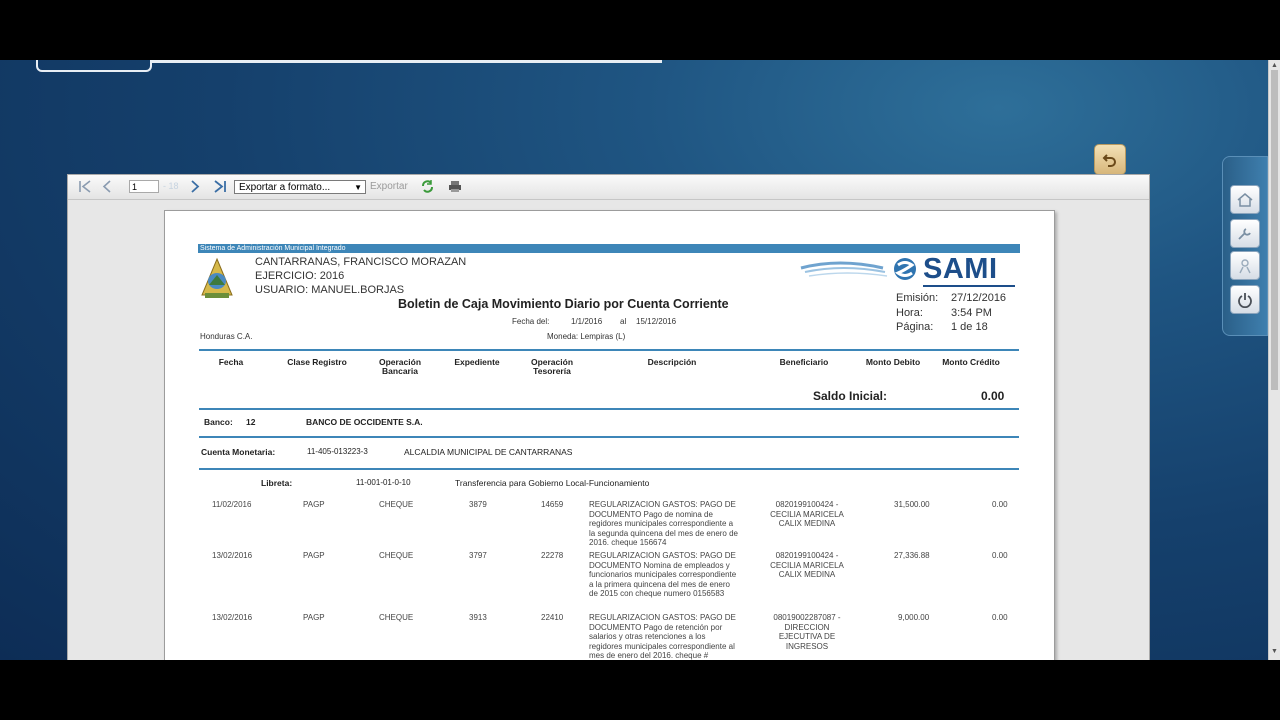 The image size is (1280, 720). What do you see at coordinates (917, 298) in the screenshot?
I see `emision-label: Emisión:` at bounding box center [917, 298].